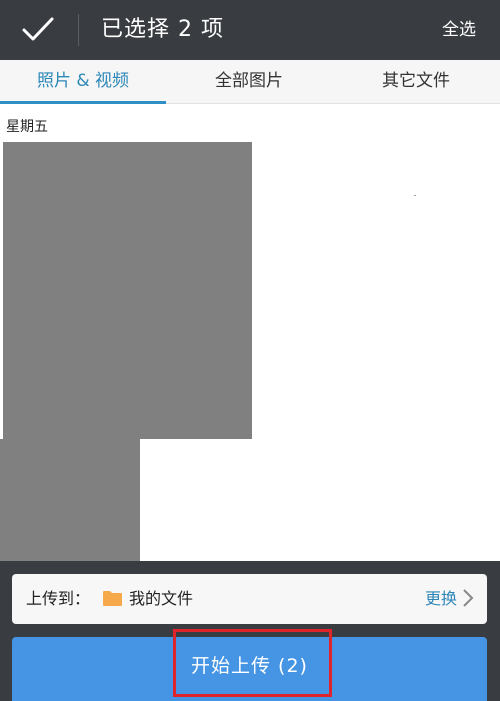  What do you see at coordinates (161, 598) in the screenshot?
I see `upload-destination-folder: 我的文件` at bounding box center [161, 598].